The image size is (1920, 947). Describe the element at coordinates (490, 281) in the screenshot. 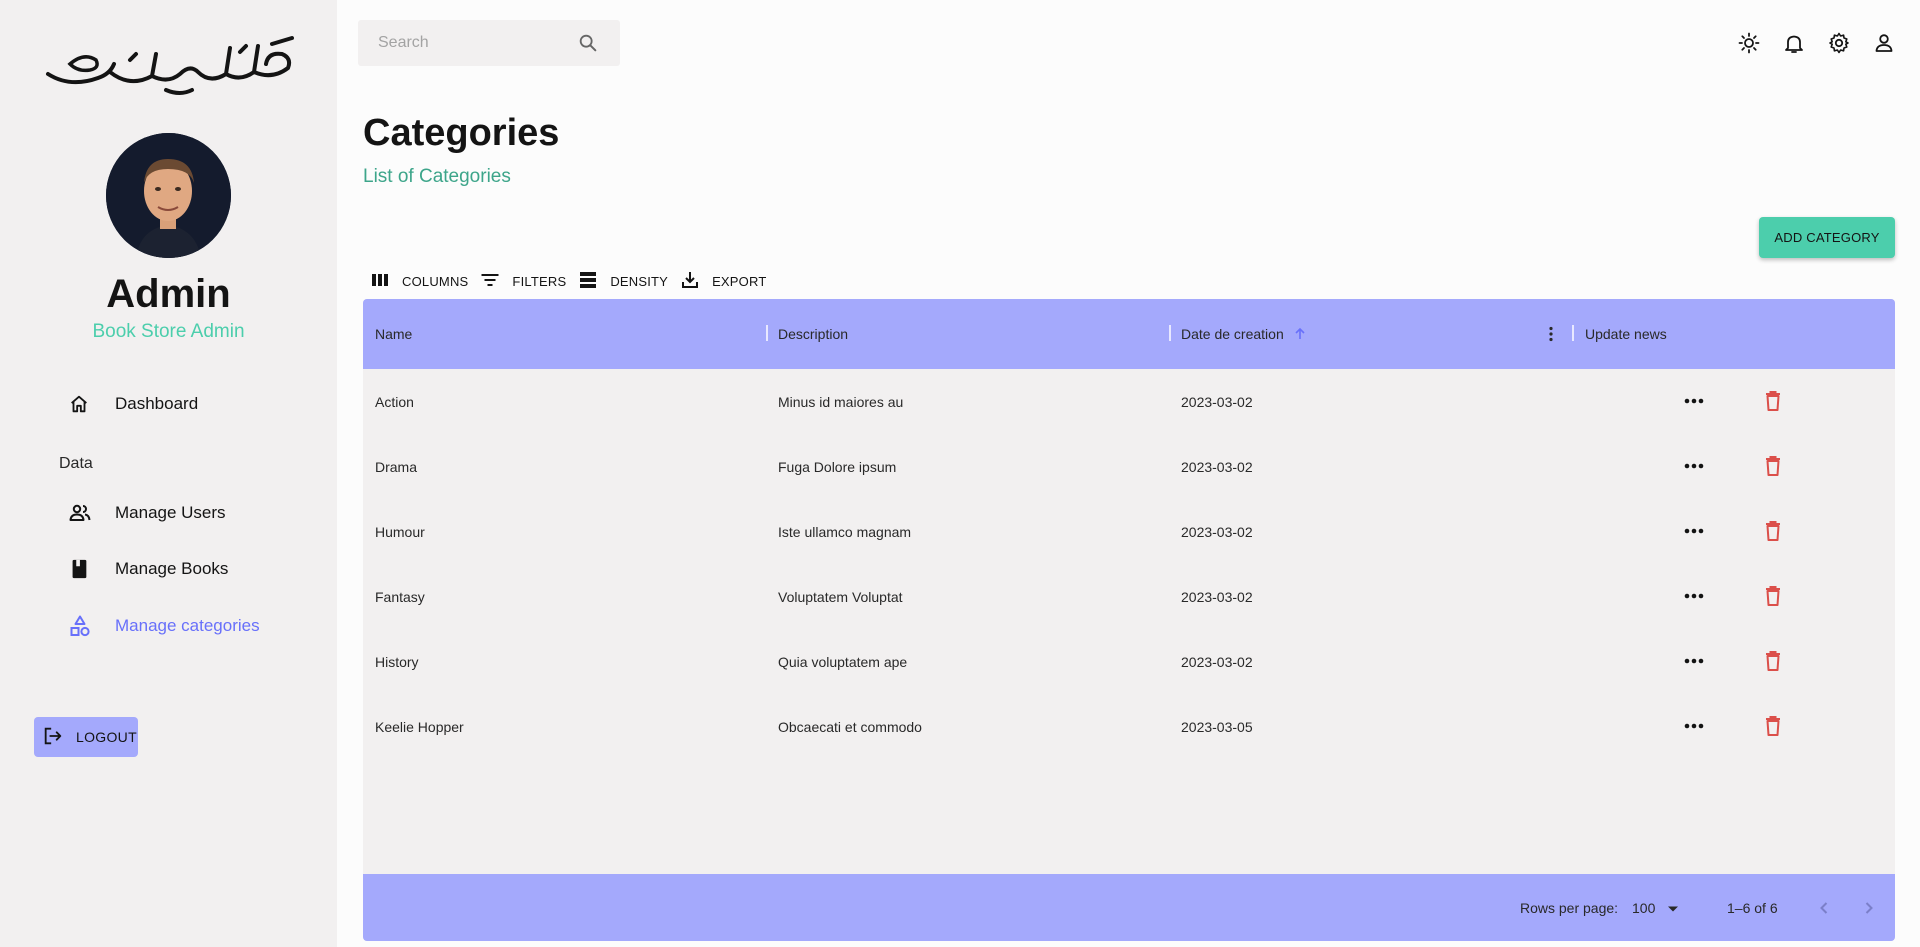

I see `filter-icon` at that location.